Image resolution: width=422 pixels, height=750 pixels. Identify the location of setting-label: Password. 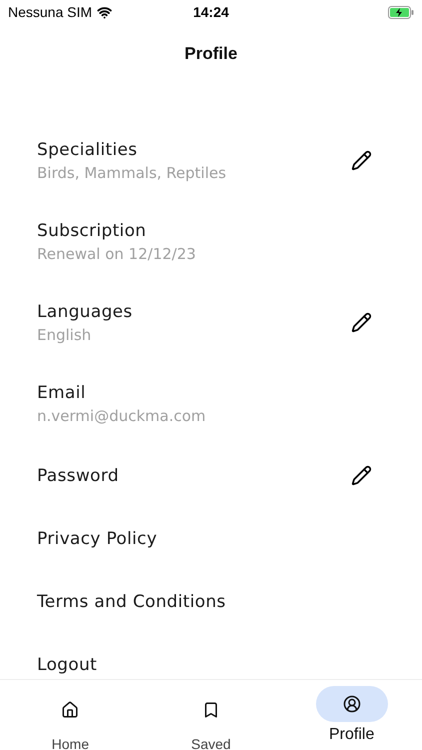
(194, 476).